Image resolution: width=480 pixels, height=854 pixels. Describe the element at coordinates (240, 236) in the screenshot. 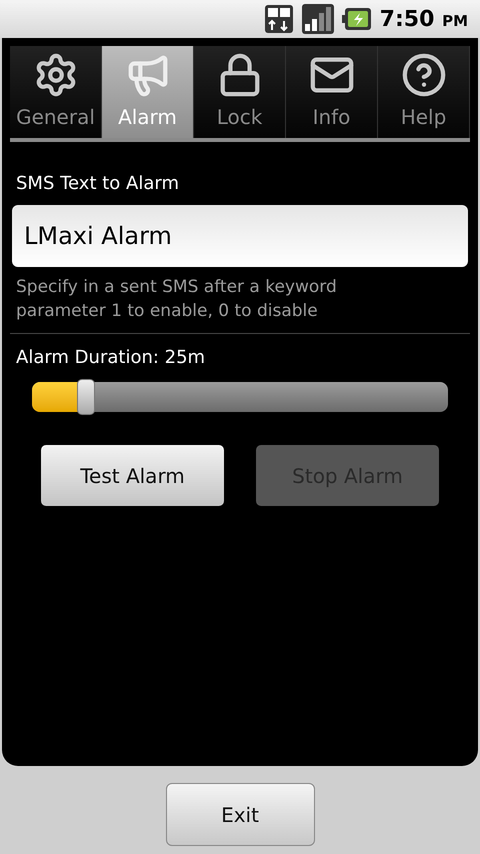

I see `sms-text-field: LMaxi Alarm` at that location.